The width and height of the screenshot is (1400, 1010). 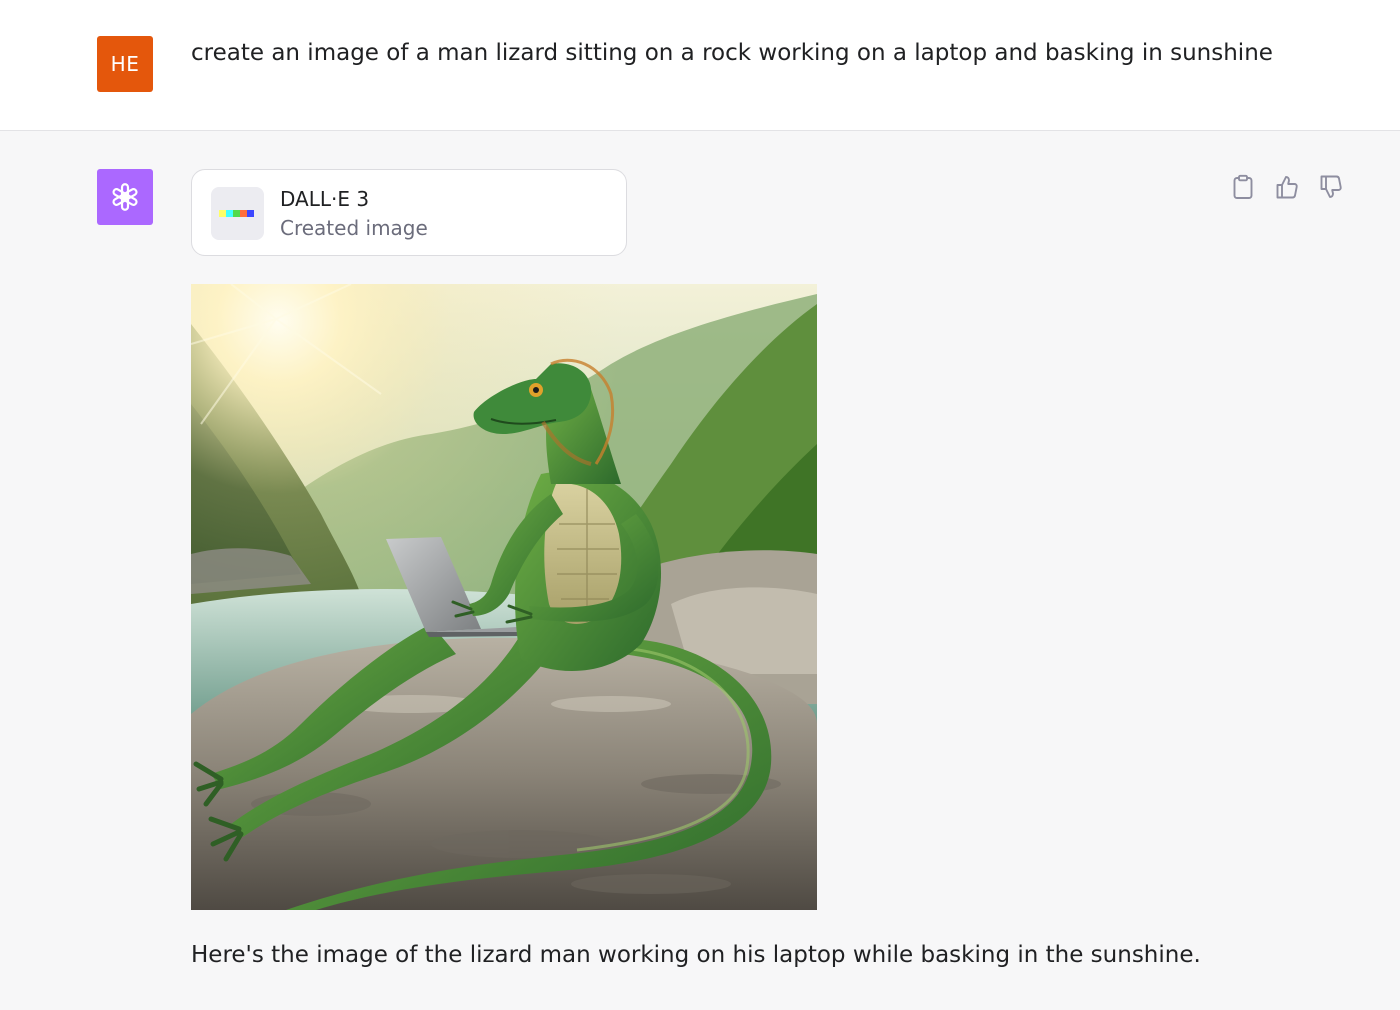 I want to click on thumbs-down-button, so click(x=1331, y=187).